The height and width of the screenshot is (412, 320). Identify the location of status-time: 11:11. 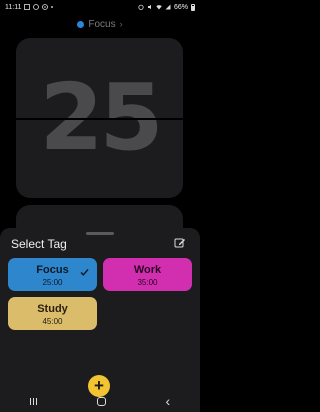
(13, 7).